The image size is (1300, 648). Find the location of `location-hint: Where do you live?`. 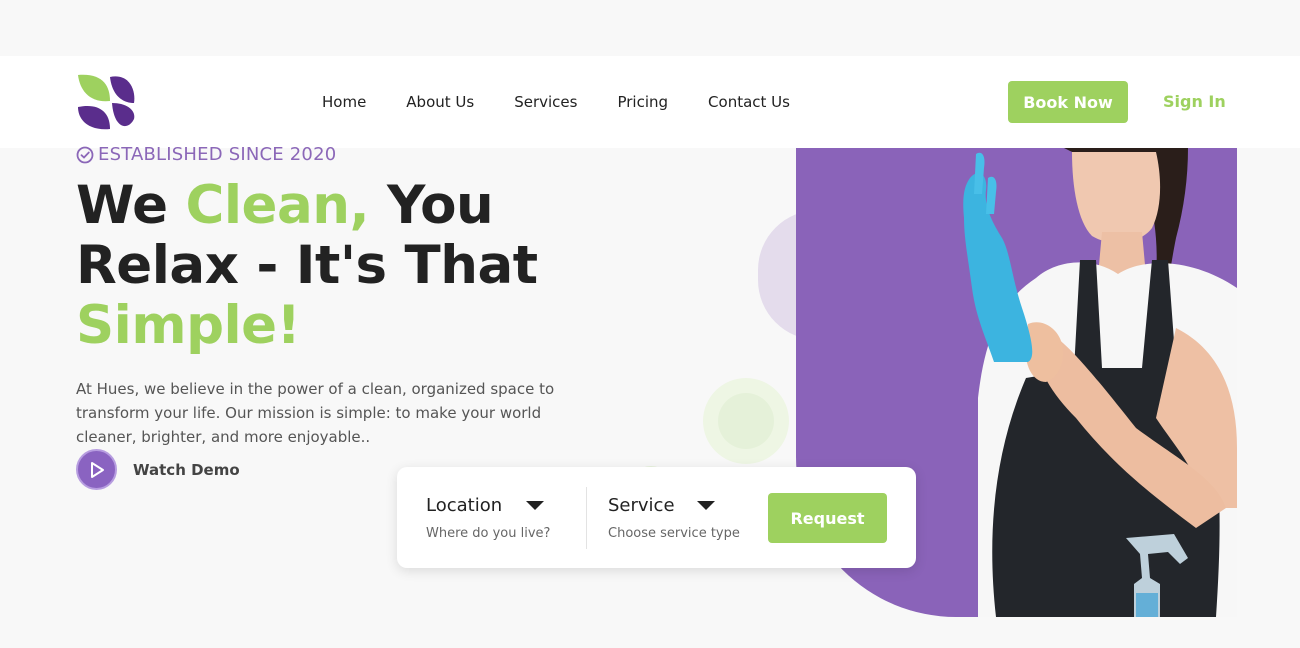

location-hint: Where do you live? is located at coordinates (488, 533).